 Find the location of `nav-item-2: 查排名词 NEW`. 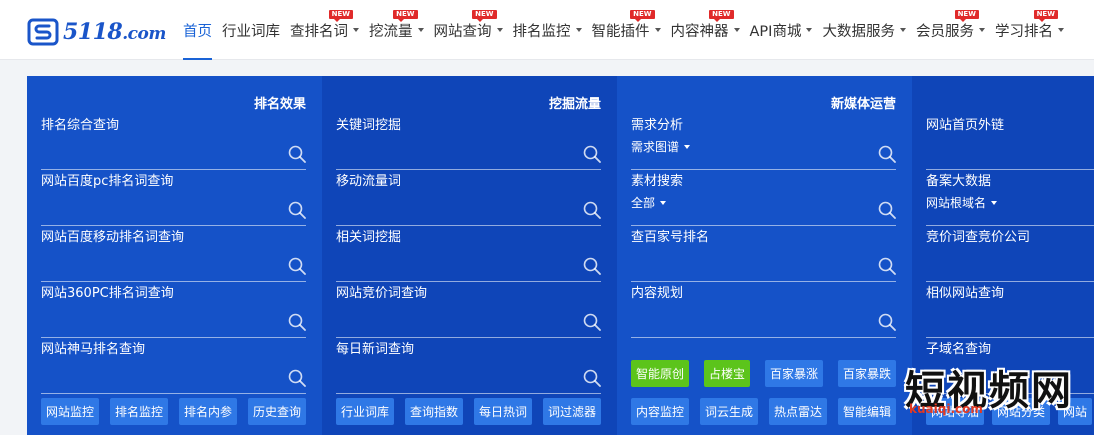

nav-item-2: 查排名词 NEW is located at coordinates (324, 30).